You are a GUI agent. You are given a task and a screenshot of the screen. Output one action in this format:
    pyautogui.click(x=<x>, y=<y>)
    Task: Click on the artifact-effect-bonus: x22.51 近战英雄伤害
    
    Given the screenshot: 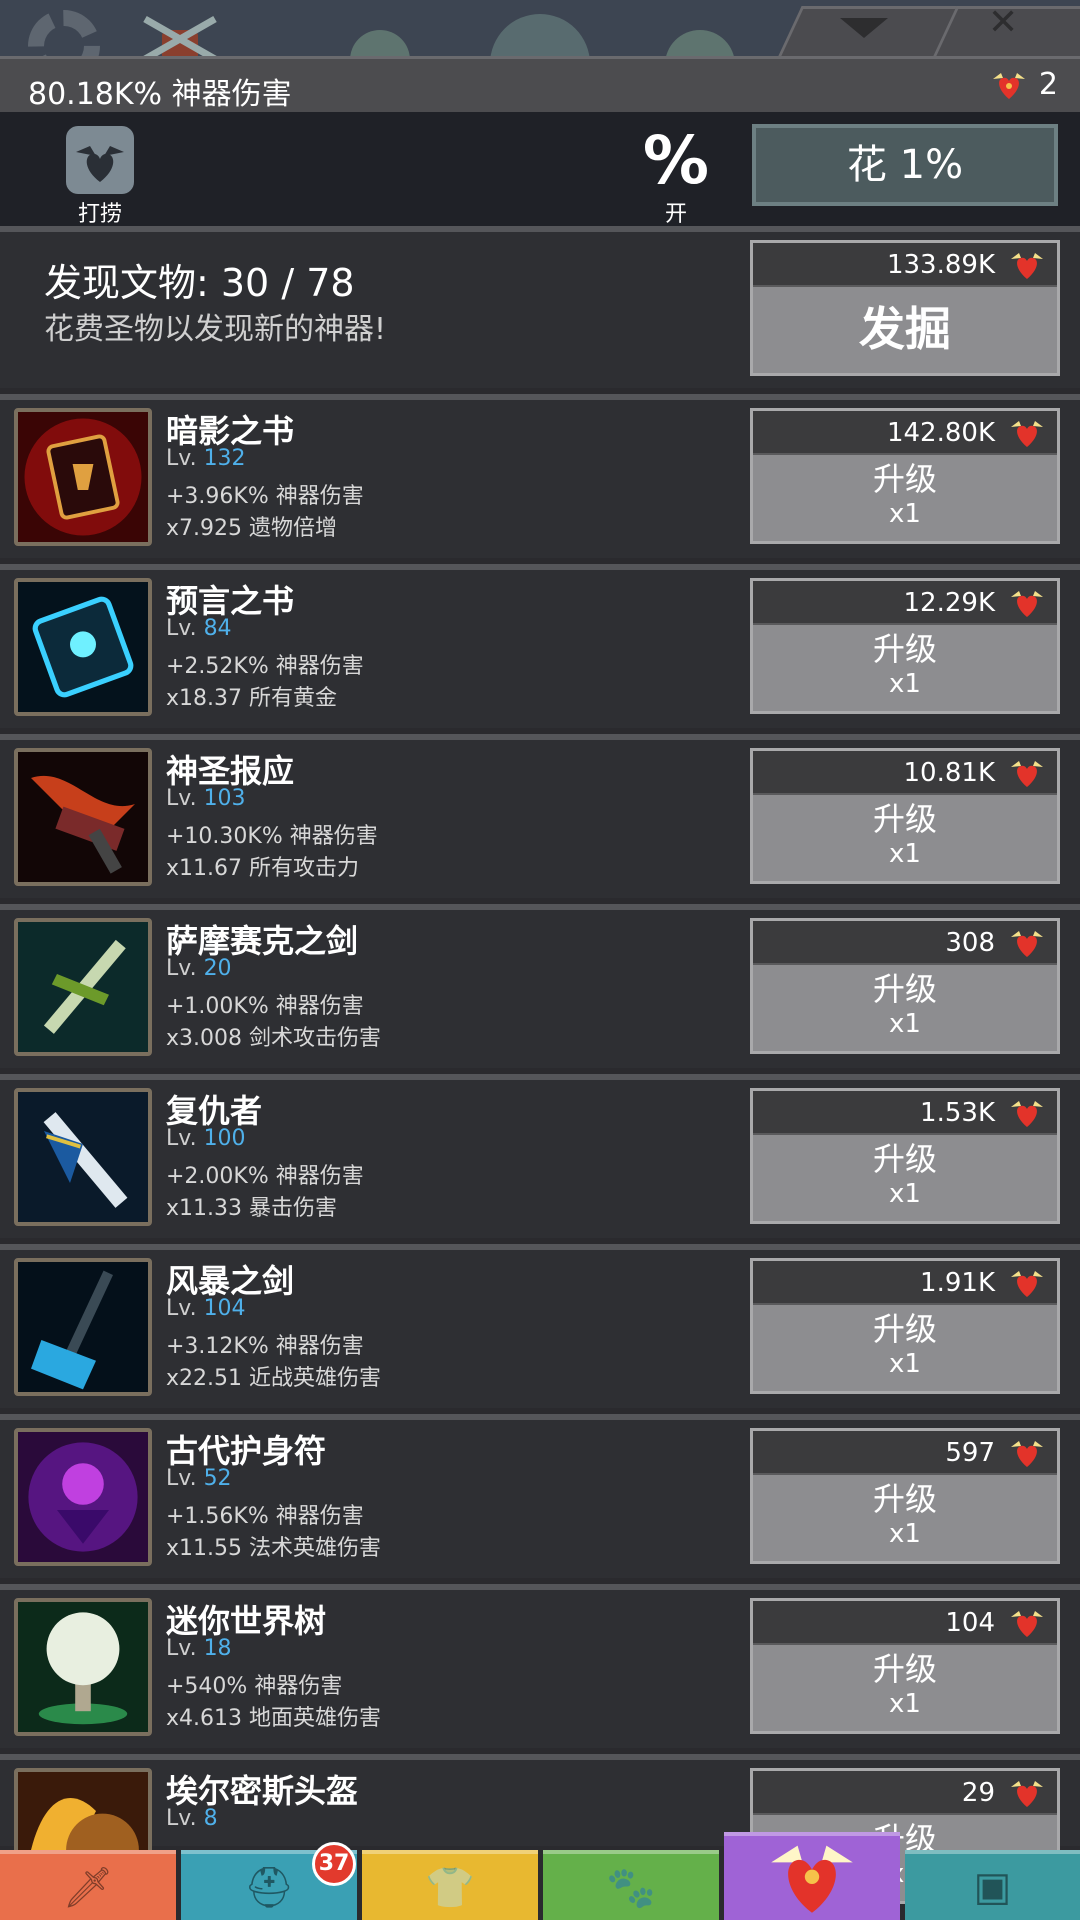 What is the action you would take?
    pyautogui.click(x=273, y=1378)
    